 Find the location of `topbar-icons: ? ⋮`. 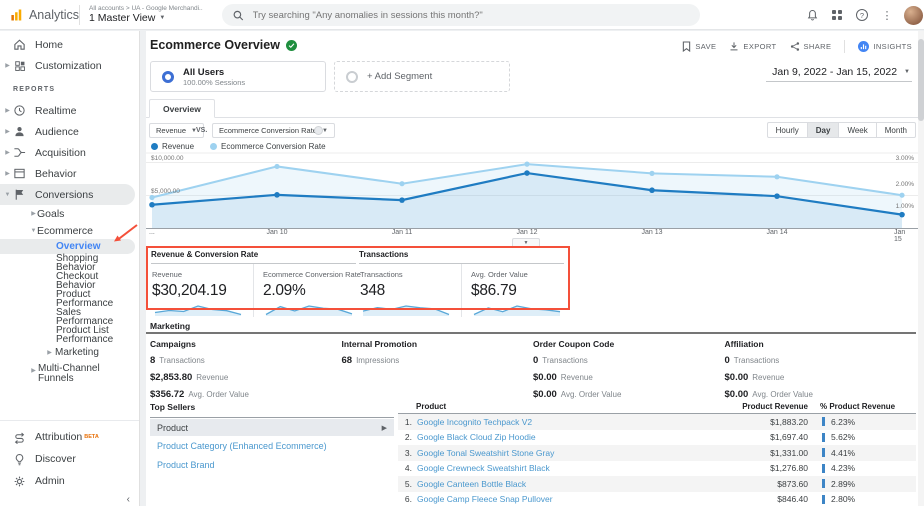

topbar-icons: ? ⋮ is located at coordinates (864, 15).